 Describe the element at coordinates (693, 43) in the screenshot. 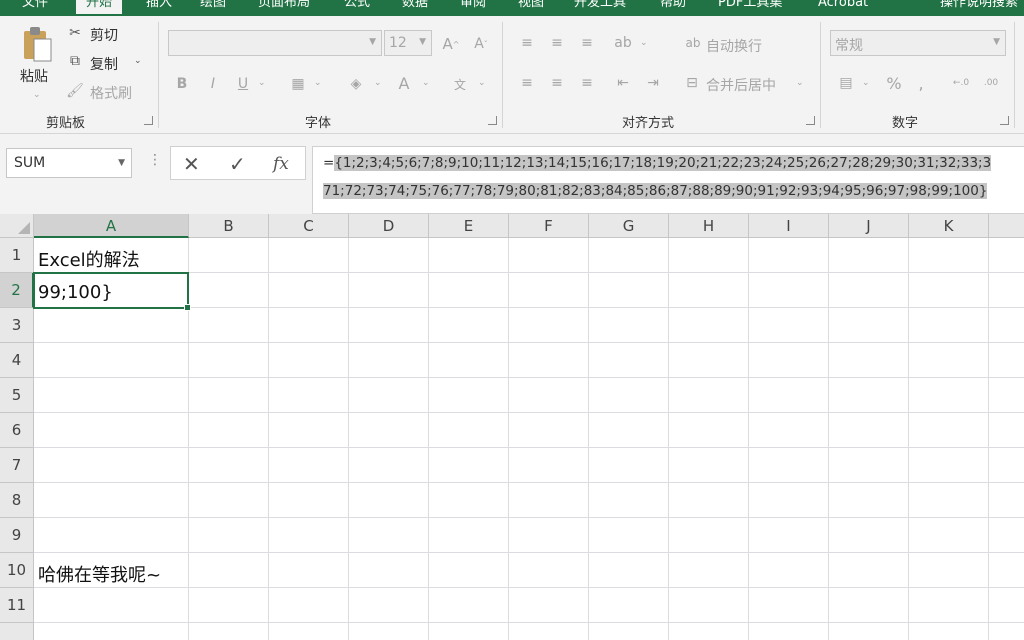

I see `wrap-text-icon: ab` at that location.